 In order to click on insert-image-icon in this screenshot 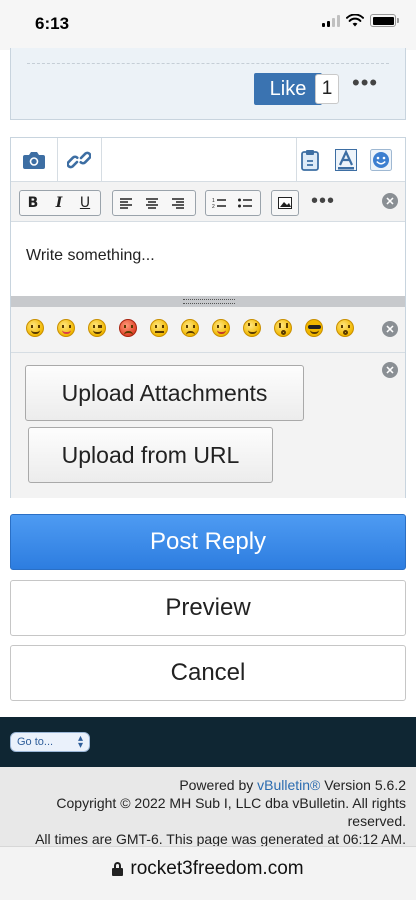, I will do `click(285, 203)`.